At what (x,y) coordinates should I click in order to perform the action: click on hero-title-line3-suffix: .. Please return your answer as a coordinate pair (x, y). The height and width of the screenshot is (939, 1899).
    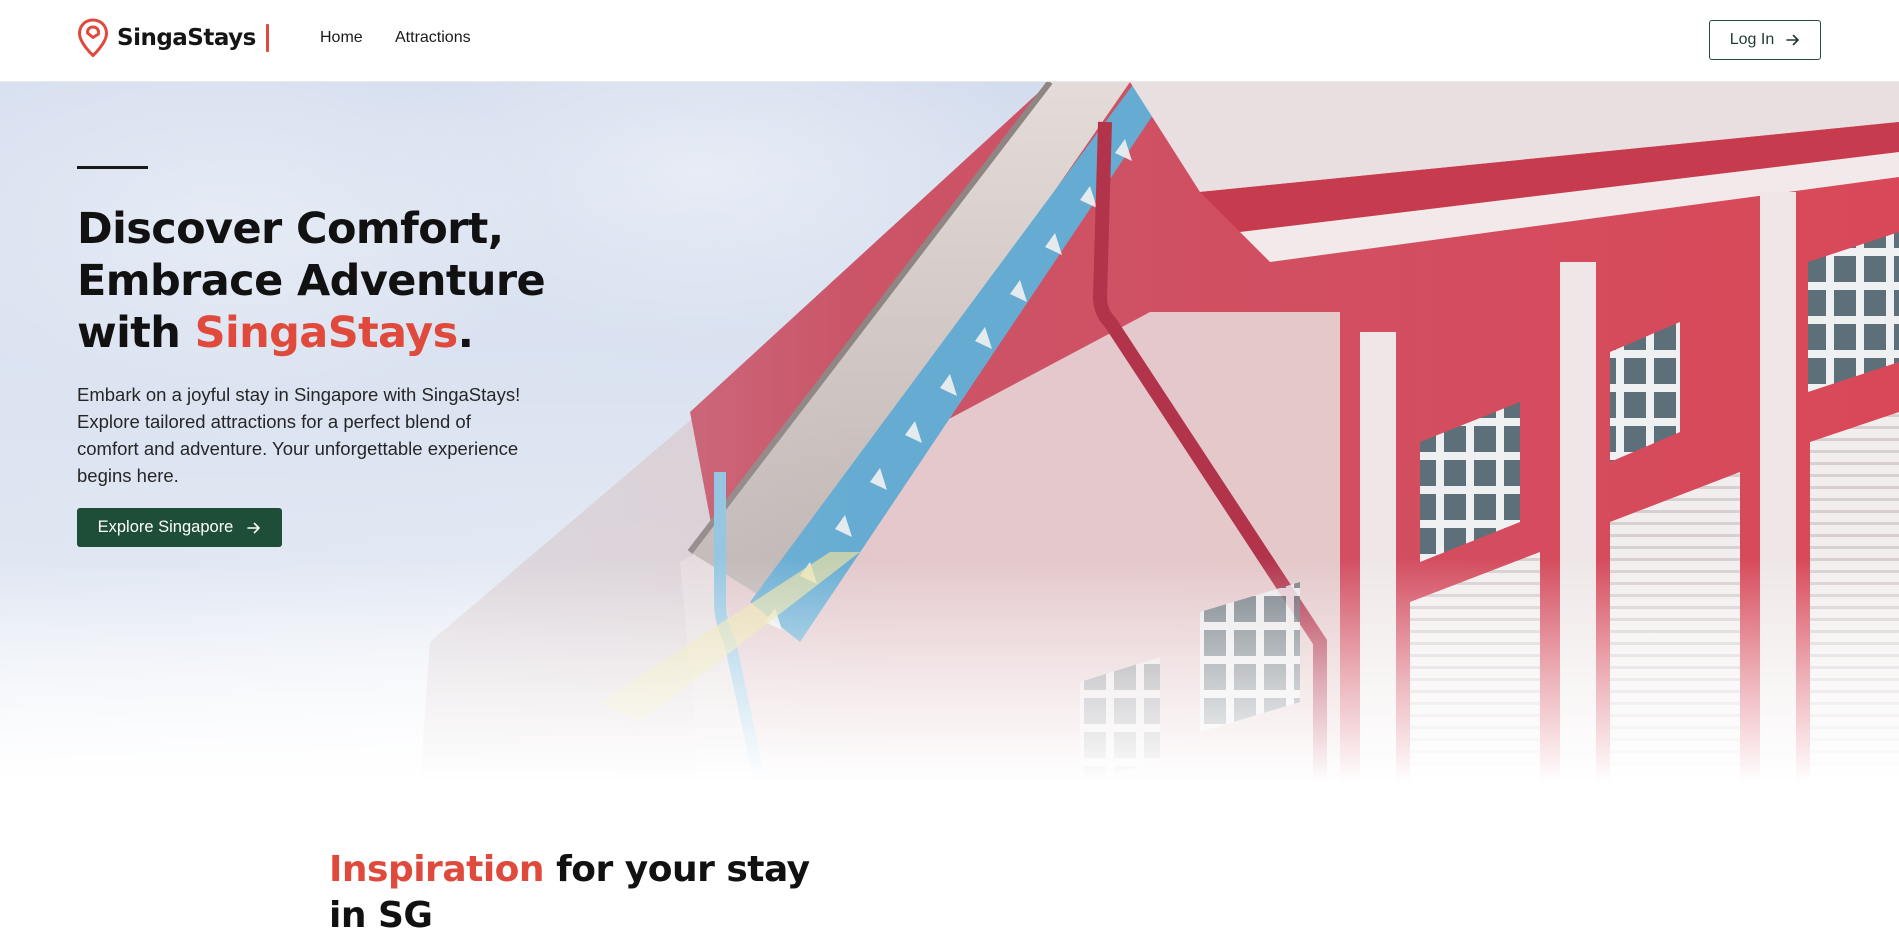
    Looking at the image, I should click on (465, 333).